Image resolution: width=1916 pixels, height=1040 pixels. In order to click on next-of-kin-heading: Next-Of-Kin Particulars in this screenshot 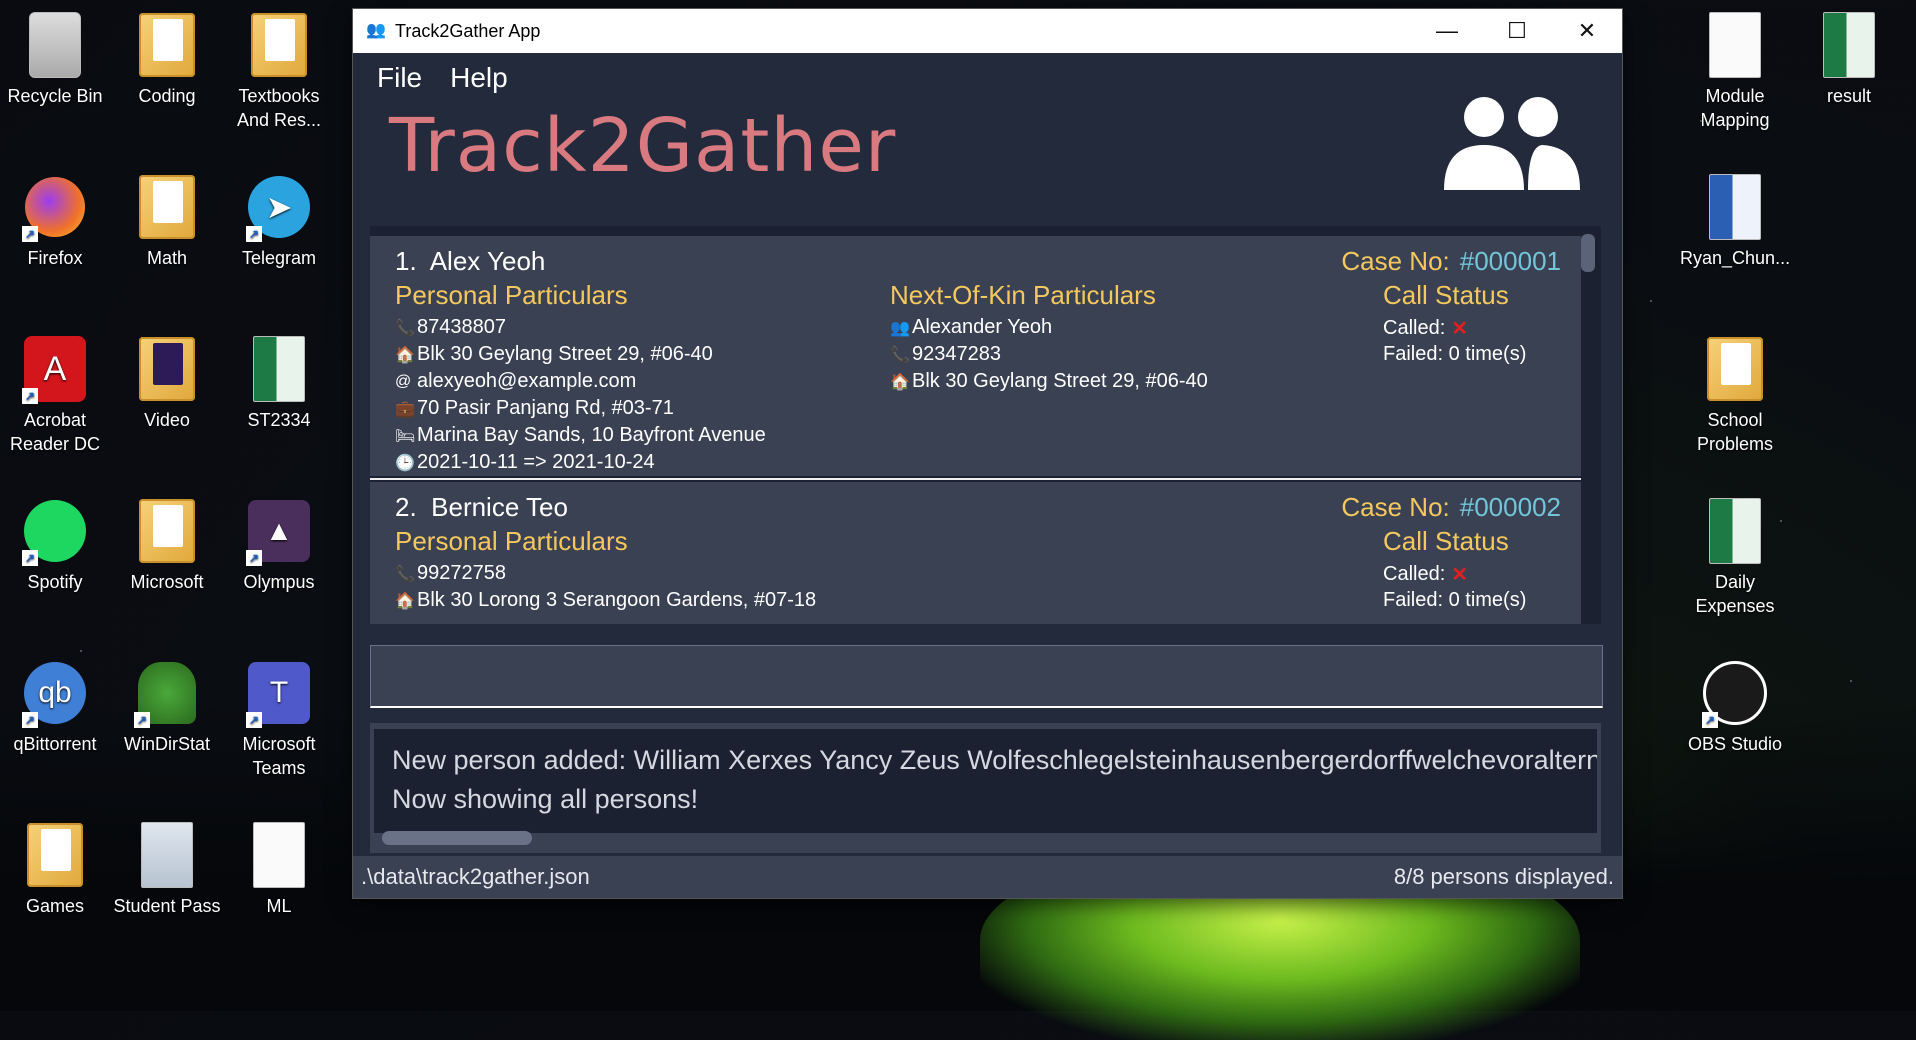, I will do `click(1023, 295)`.